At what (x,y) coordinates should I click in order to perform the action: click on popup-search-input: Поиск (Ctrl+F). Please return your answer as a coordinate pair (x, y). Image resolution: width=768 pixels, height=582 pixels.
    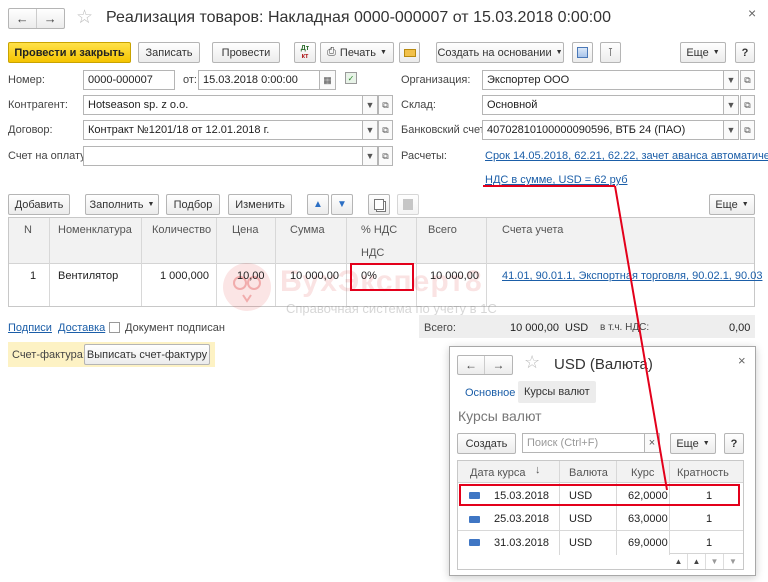
    Looking at the image, I should click on (583, 443).